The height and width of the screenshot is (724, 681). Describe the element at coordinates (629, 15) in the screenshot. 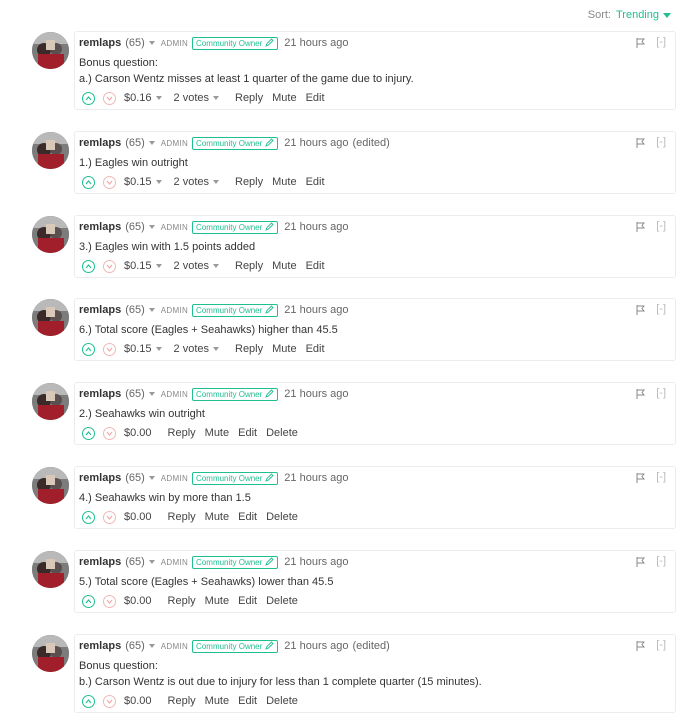

I see `sort-control: Sort: Trending` at that location.